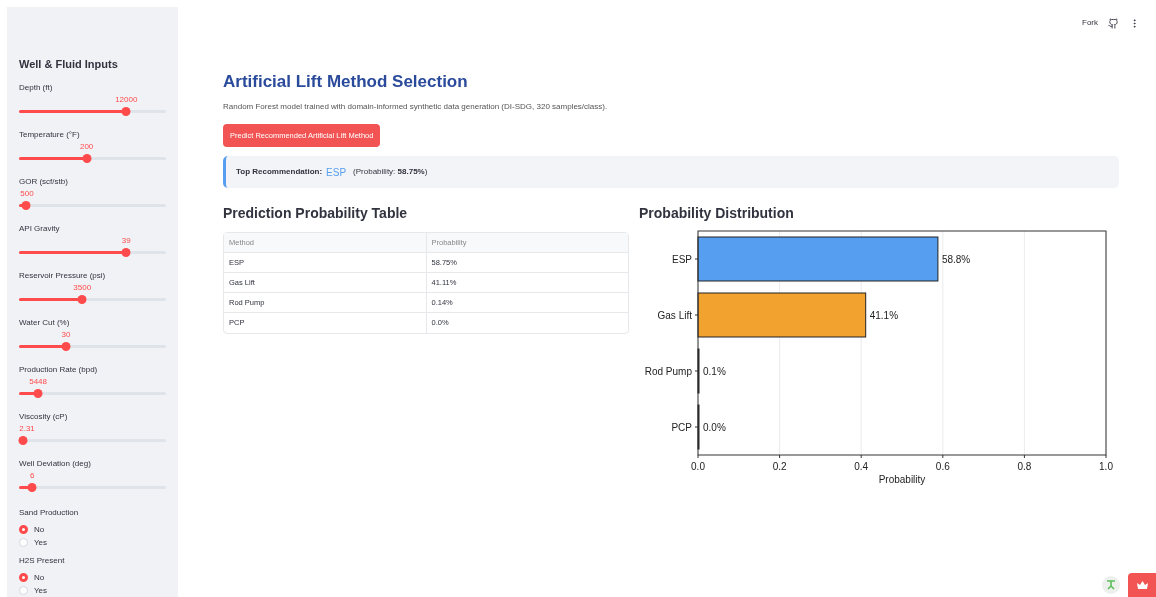 This screenshot has height=597, width=1156. I want to click on bar-value-label: 58.8%, so click(956, 259).